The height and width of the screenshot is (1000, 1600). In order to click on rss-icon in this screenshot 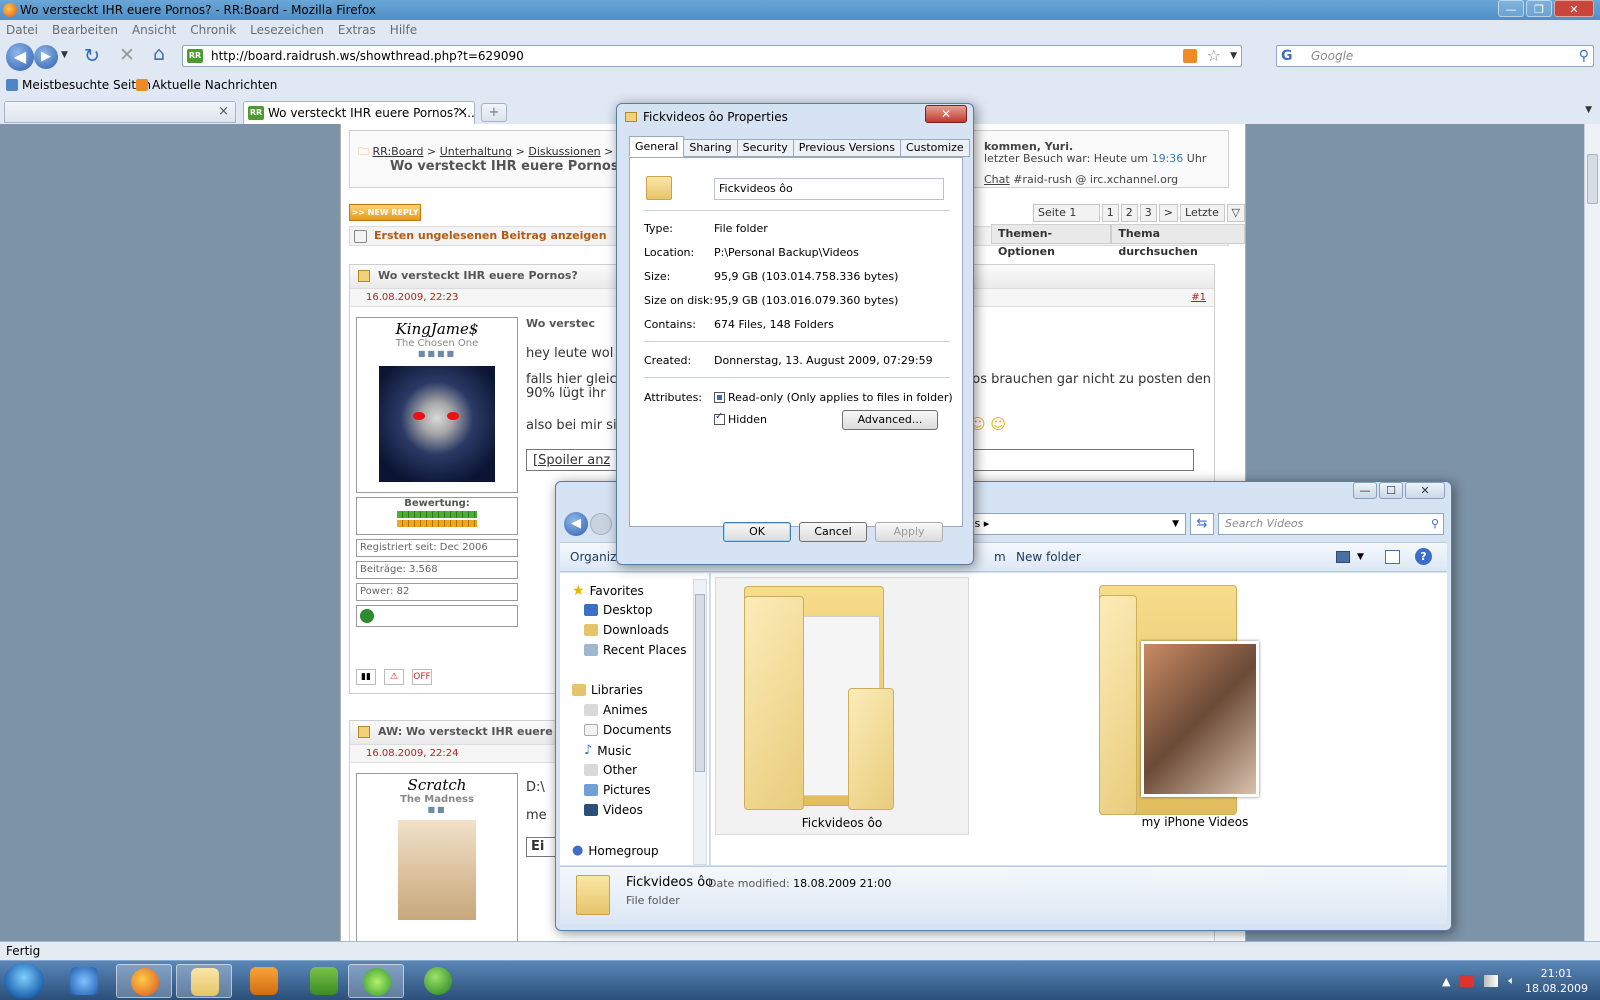, I will do `click(1190, 56)`.